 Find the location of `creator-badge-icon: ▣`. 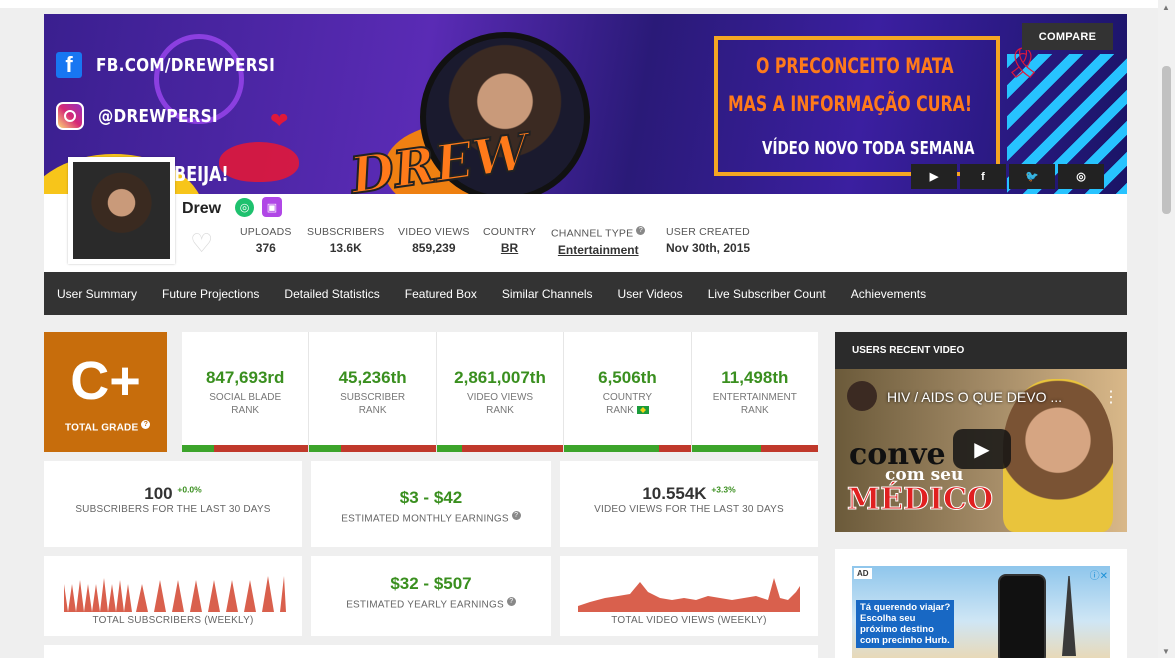

creator-badge-icon: ▣ is located at coordinates (272, 207).